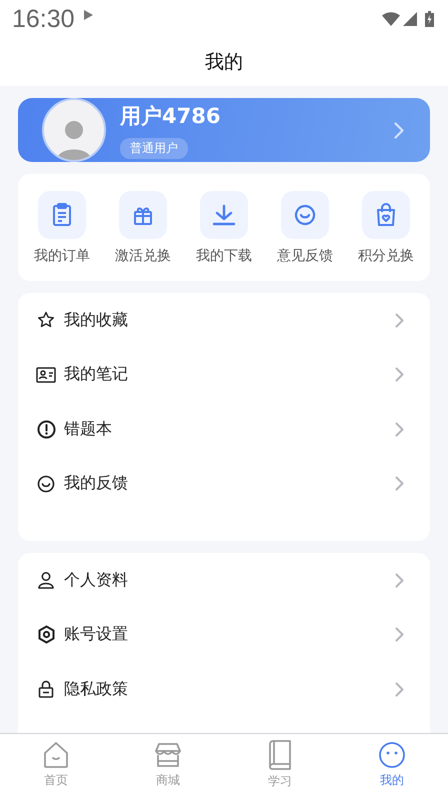 This screenshot has width=448, height=796. Describe the element at coordinates (96, 580) in the screenshot. I see `menu-label: 个人资料` at that location.